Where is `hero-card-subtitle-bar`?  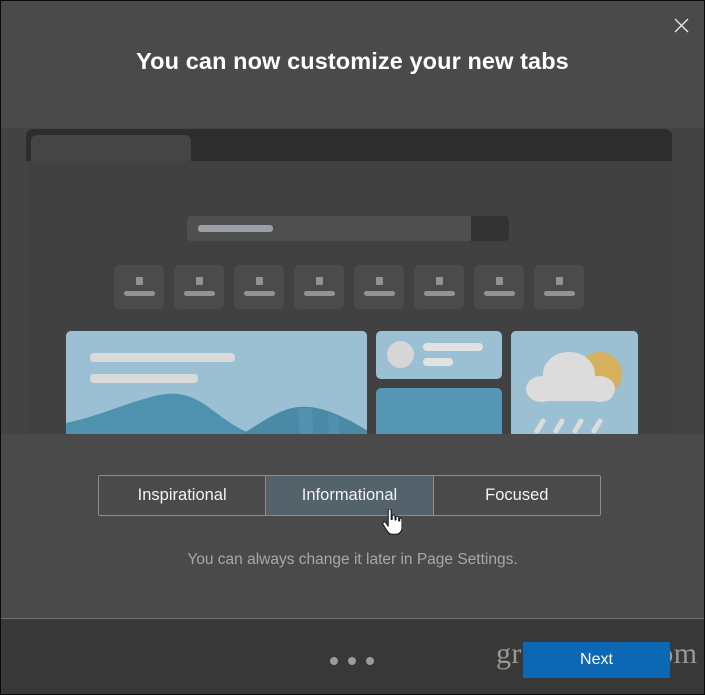
hero-card-subtitle-bar is located at coordinates (144, 378).